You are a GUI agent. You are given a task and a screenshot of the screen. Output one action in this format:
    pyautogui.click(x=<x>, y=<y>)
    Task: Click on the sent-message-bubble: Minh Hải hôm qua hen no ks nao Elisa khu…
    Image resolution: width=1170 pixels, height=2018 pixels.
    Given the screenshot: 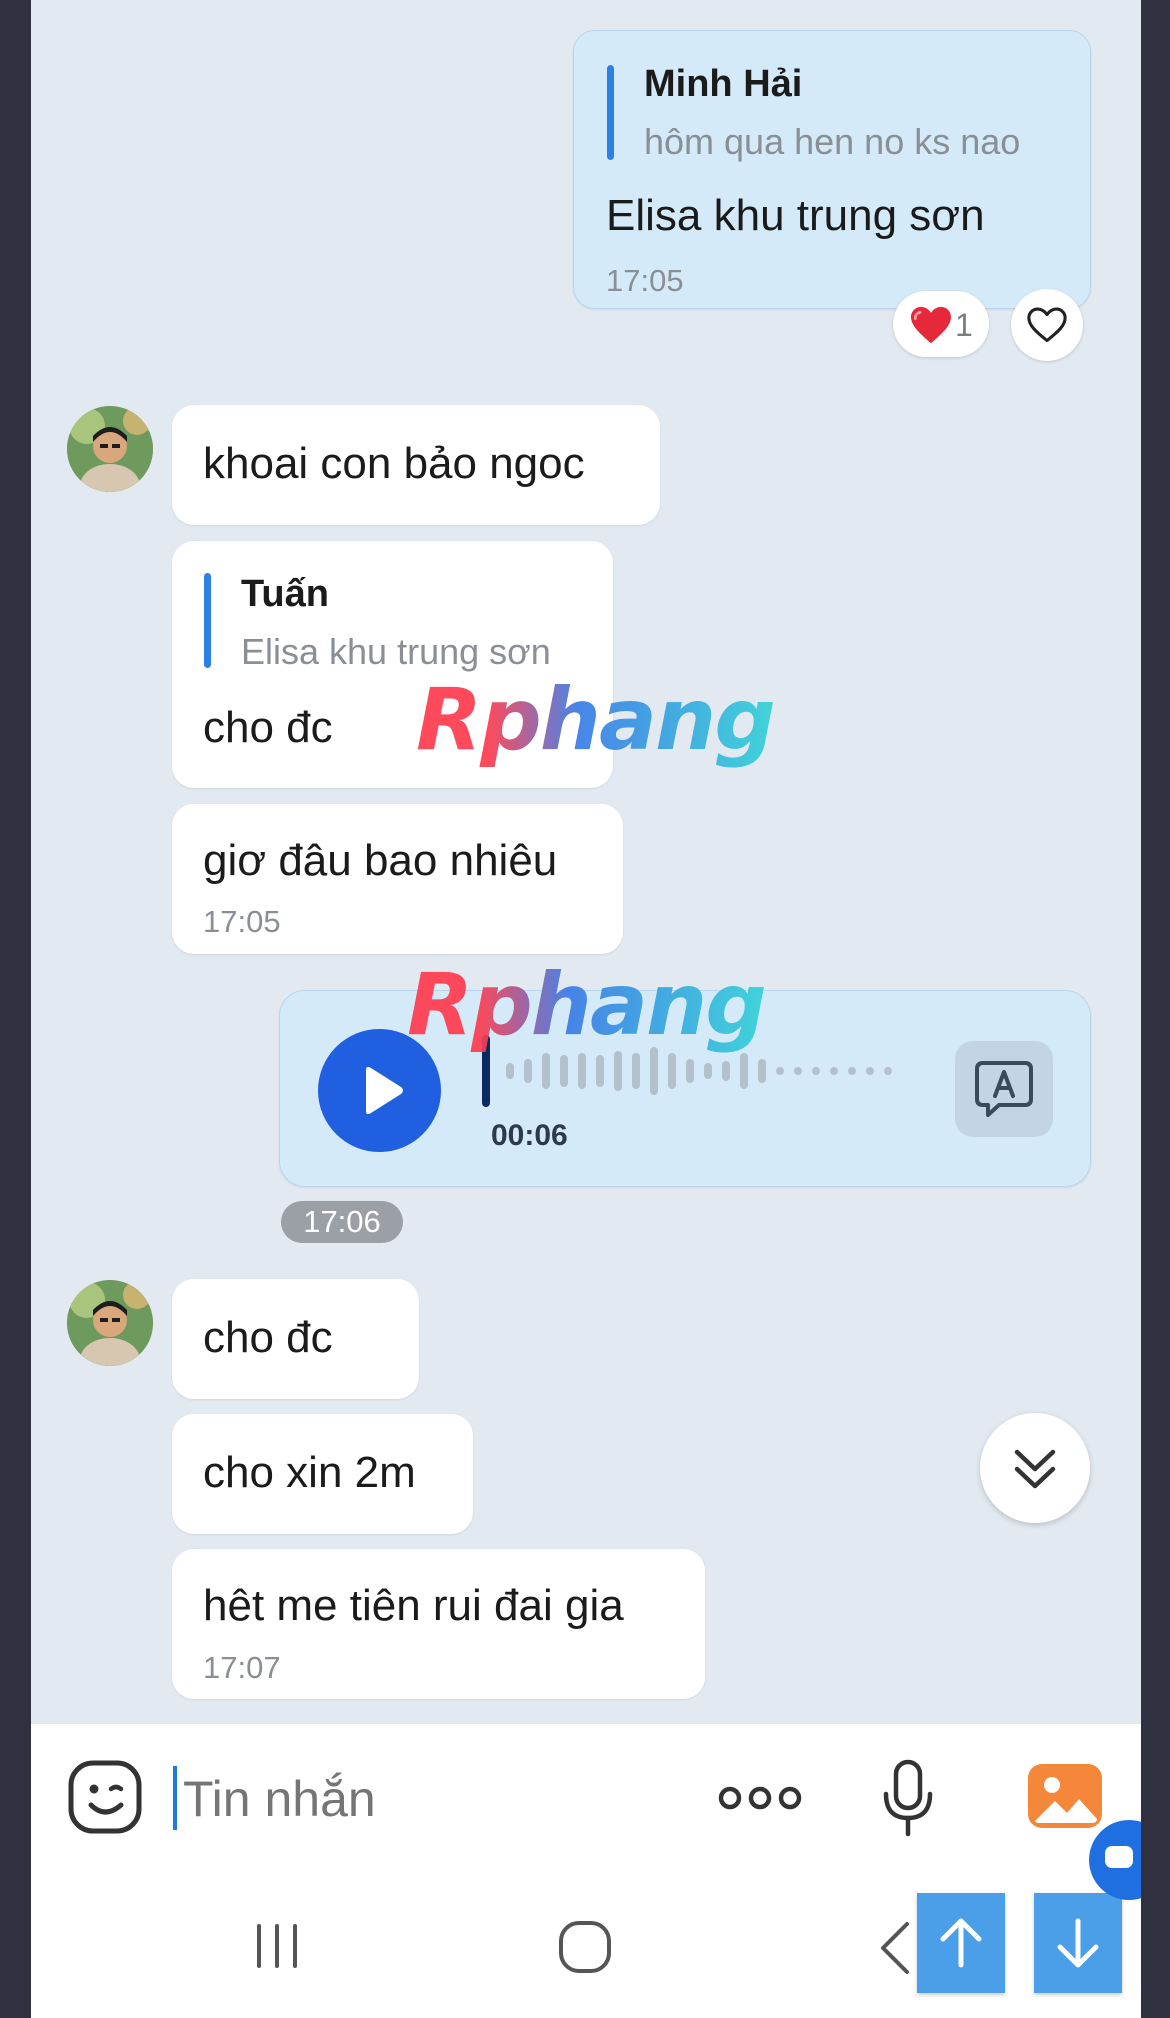 What is the action you would take?
    pyautogui.click(x=832, y=169)
    